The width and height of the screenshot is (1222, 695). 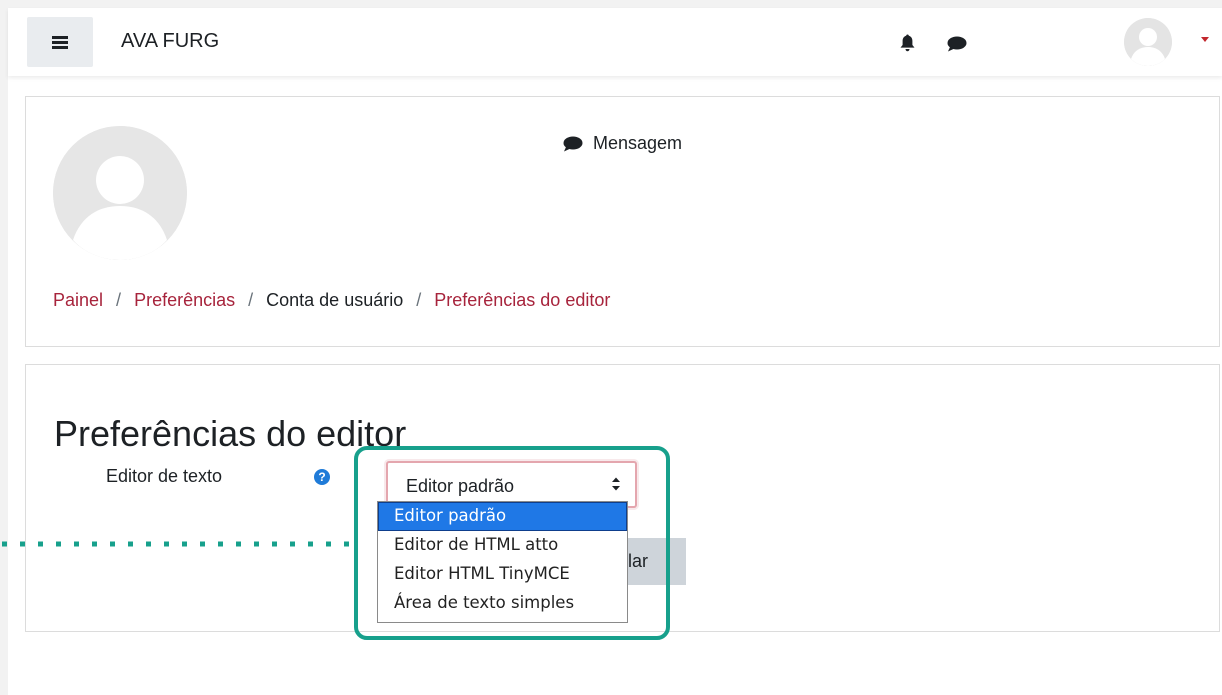 What do you see at coordinates (502, 574) in the screenshot?
I see `option-editor-html-tinymce: Editor HTML TinyMCE` at bounding box center [502, 574].